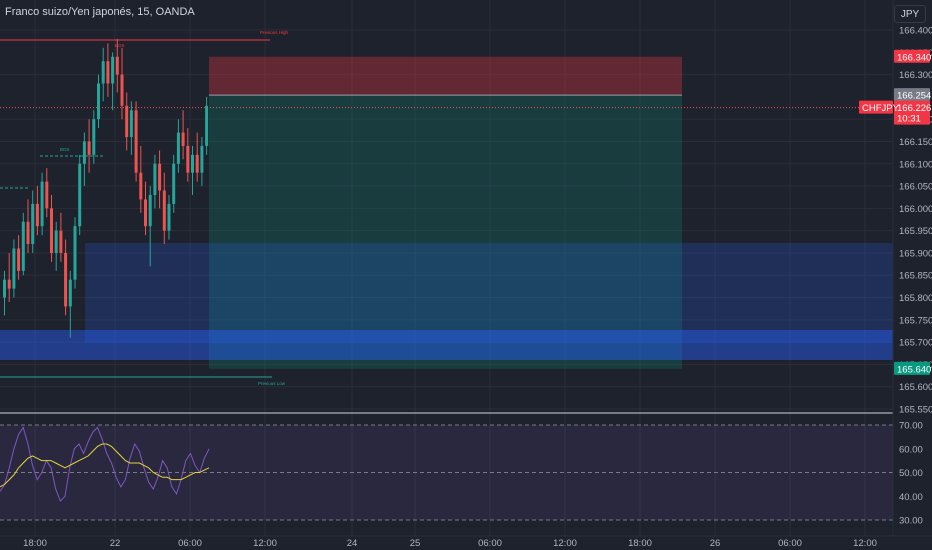 The height and width of the screenshot is (550, 932). What do you see at coordinates (915, 209) in the screenshot?
I see `price-tick-label: 166.000` at bounding box center [915, 209].